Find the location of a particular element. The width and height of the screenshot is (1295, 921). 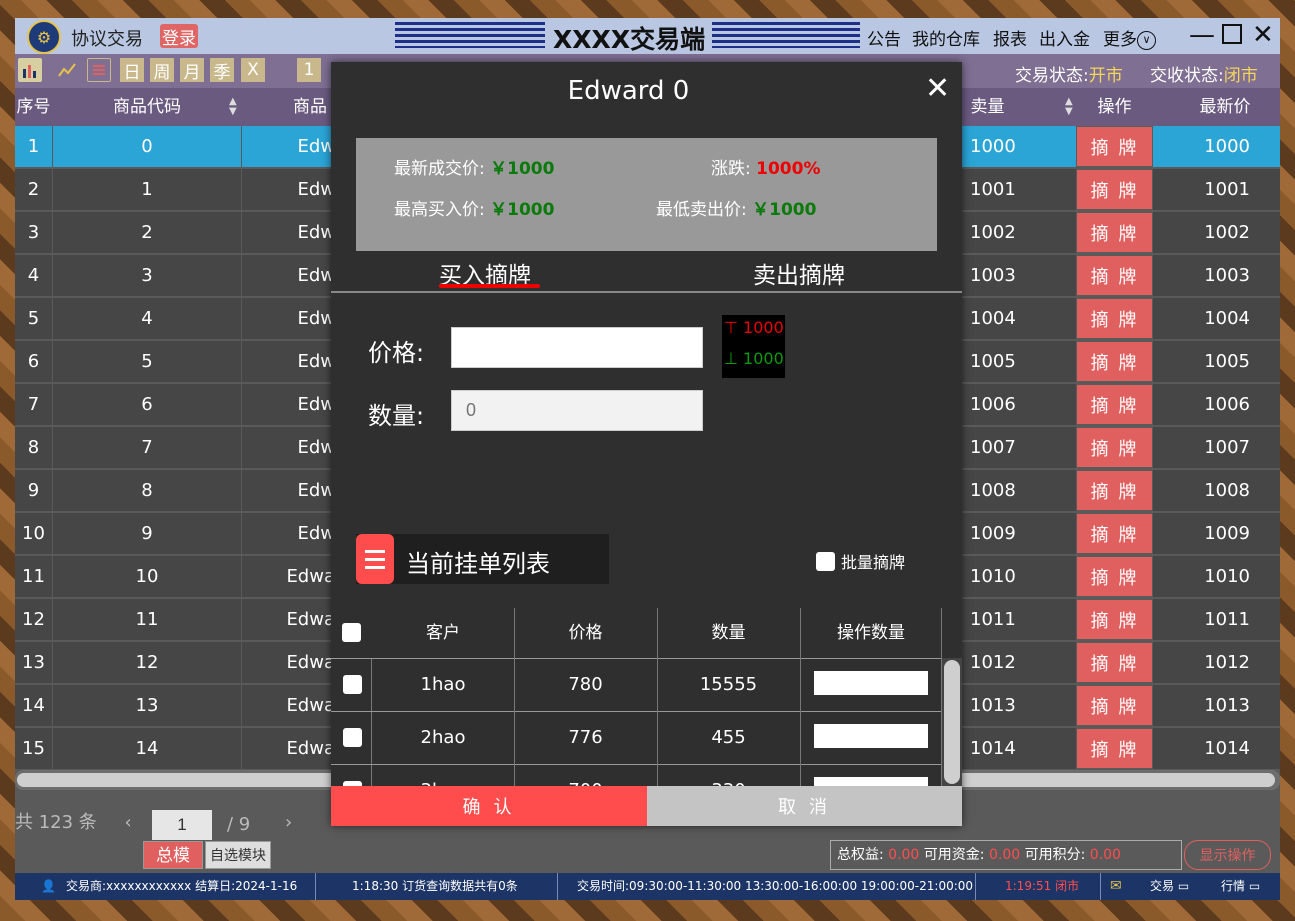

quote-box: ⊤ 1000 ⊥ 1000 is located at coordinates (753, 346).